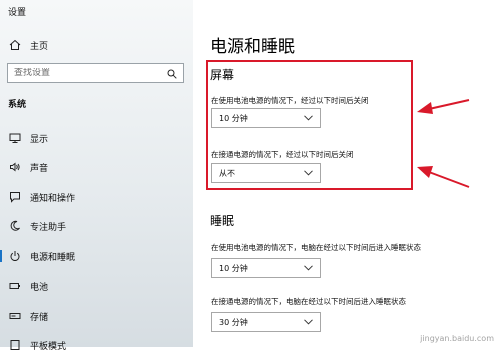 The width and height of the screenshot is (500, 354). I want to click on sleep-plugged-label: 在接通电源的情况下，电脑在经过以下时间后进入睡眠状态, so click(308, 301).